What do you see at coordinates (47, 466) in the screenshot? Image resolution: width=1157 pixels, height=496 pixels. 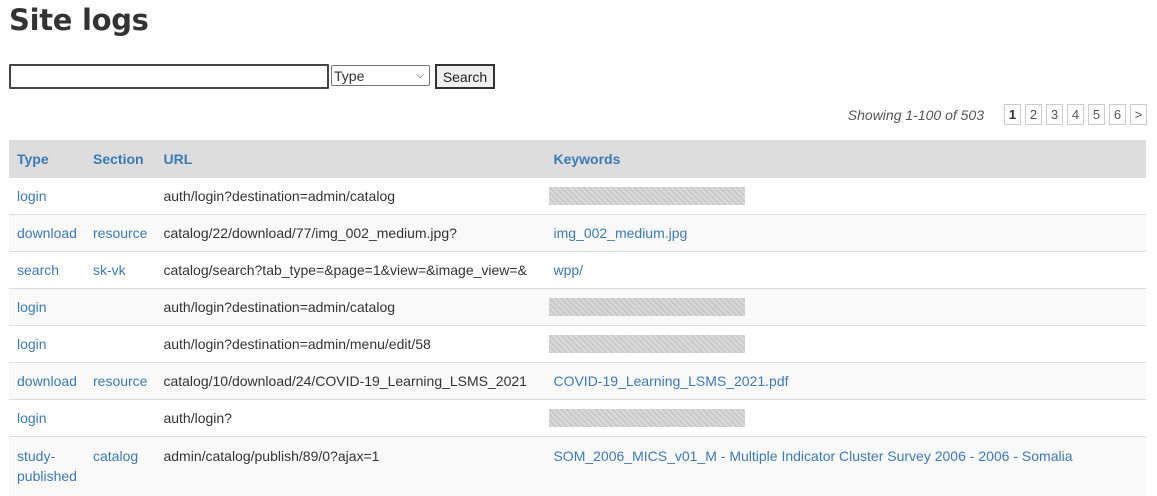 I see `log-type-link: study-published` at bounding box center [47, 466].